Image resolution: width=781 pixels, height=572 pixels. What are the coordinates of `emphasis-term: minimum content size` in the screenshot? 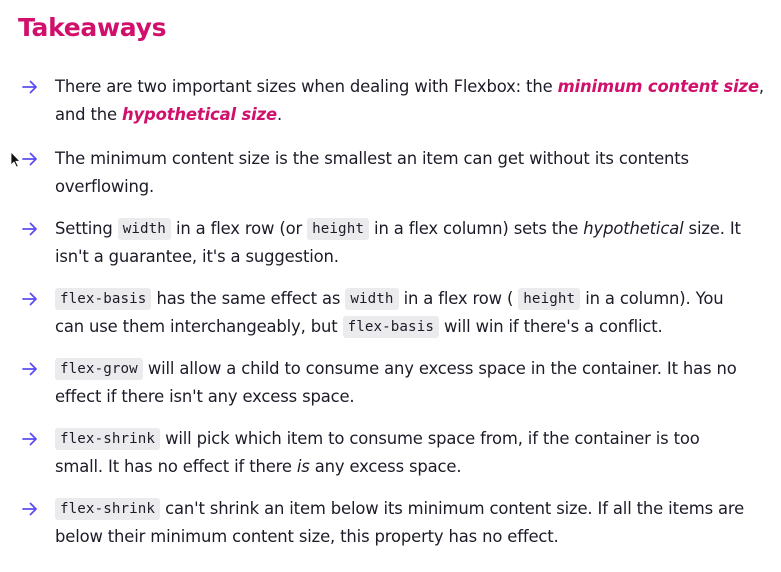 It's located at (658, 86).